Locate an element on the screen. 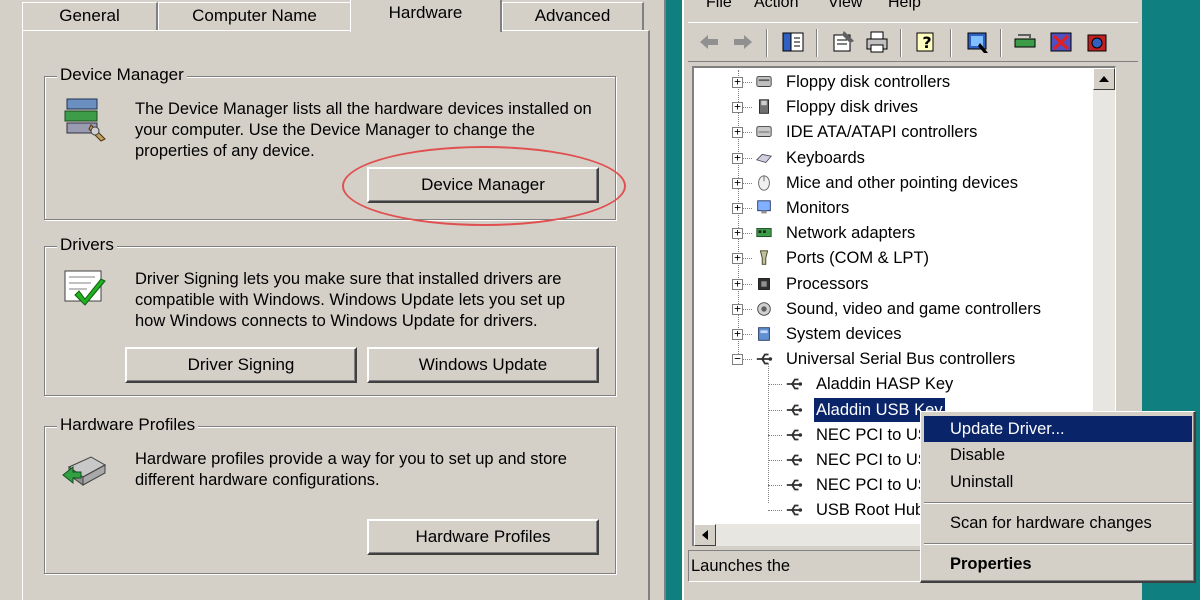 This screenshot has width=1200, height=600. driver-signing-icon is located at coordinates (85, 288).